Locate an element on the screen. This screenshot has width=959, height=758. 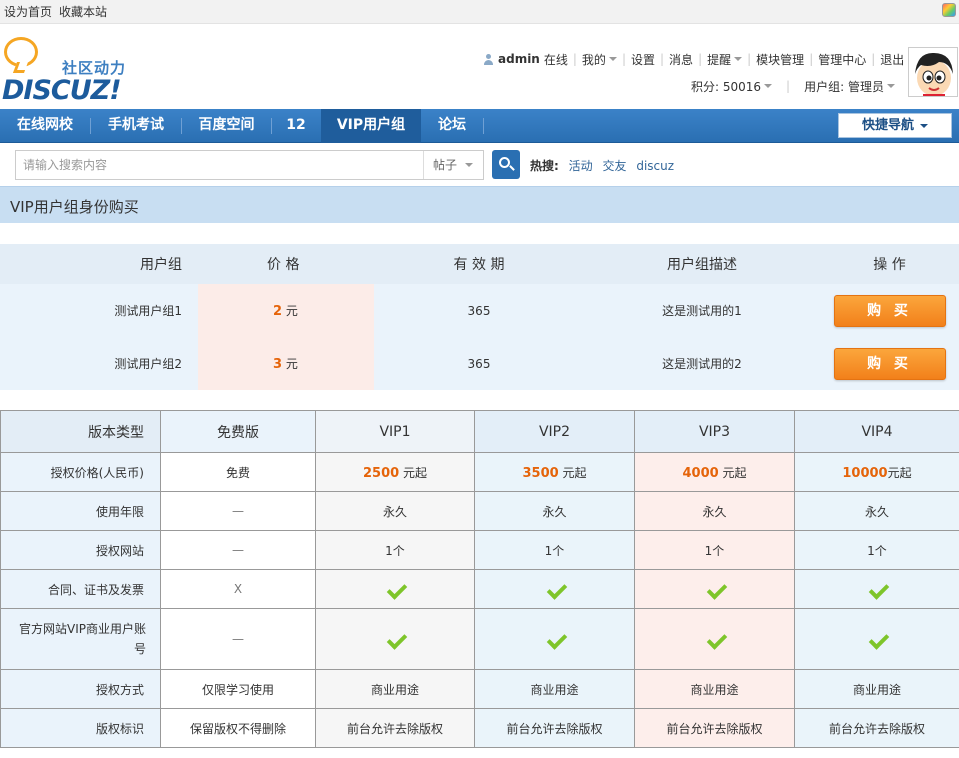
settings-link: 设置 is located at coordinates (643, 59).